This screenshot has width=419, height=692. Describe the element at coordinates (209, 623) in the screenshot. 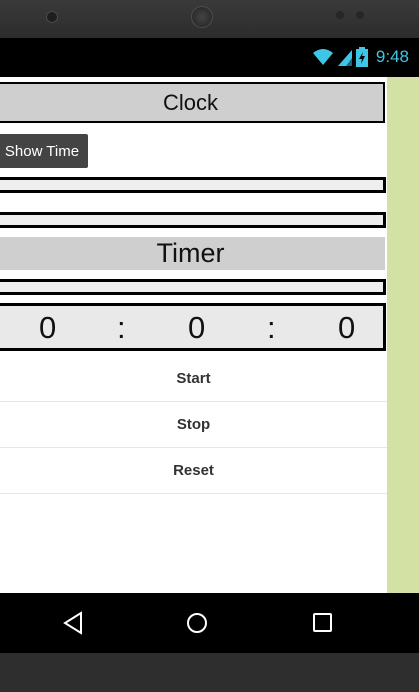

I see `navigation-bar` at that location.